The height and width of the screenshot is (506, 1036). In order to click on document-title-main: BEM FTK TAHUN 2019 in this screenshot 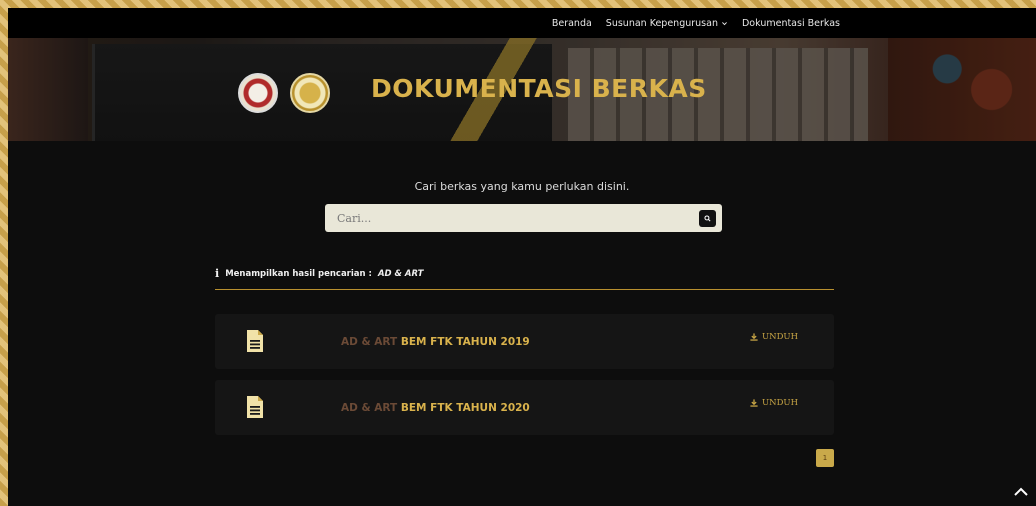, I will do `click(465, 342)`.